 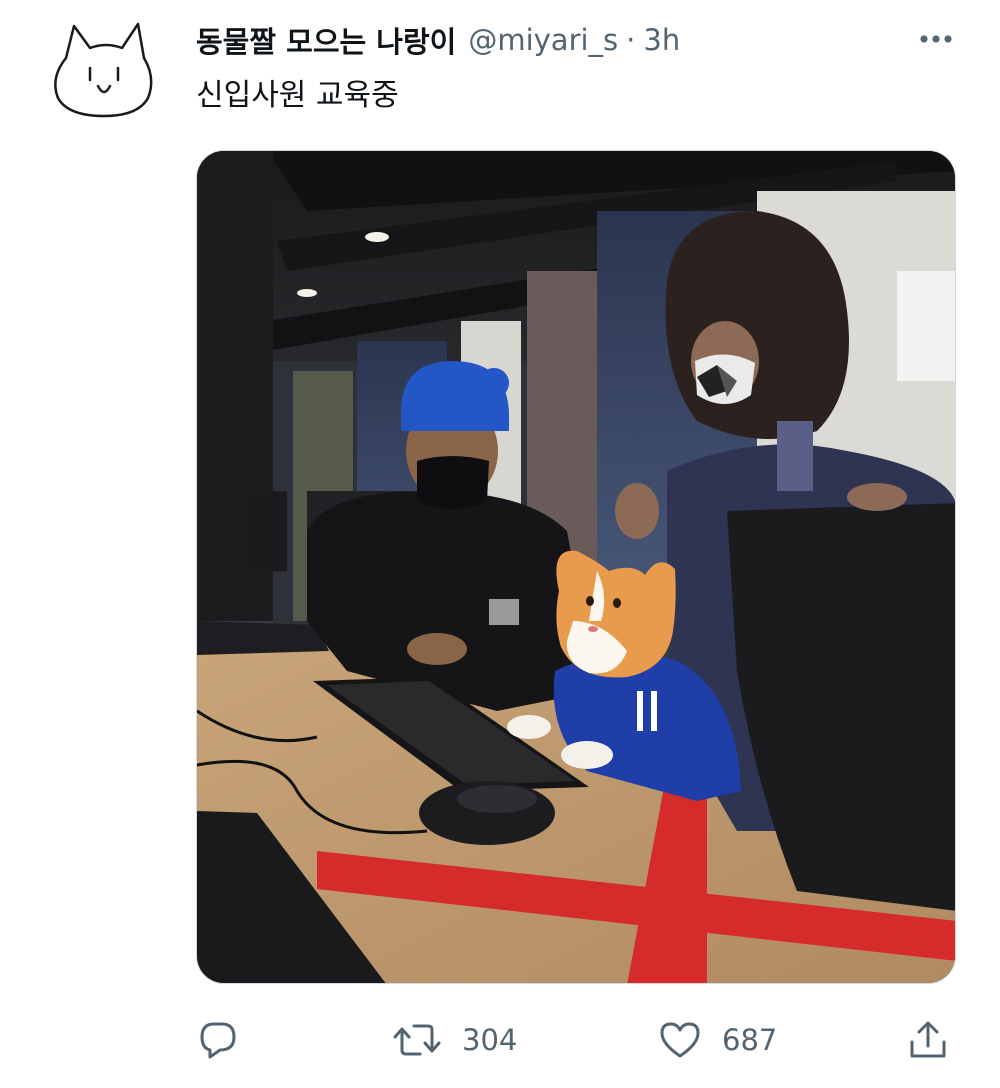 I want to click on retweet-count: 304, so click(x=490, y=1040).